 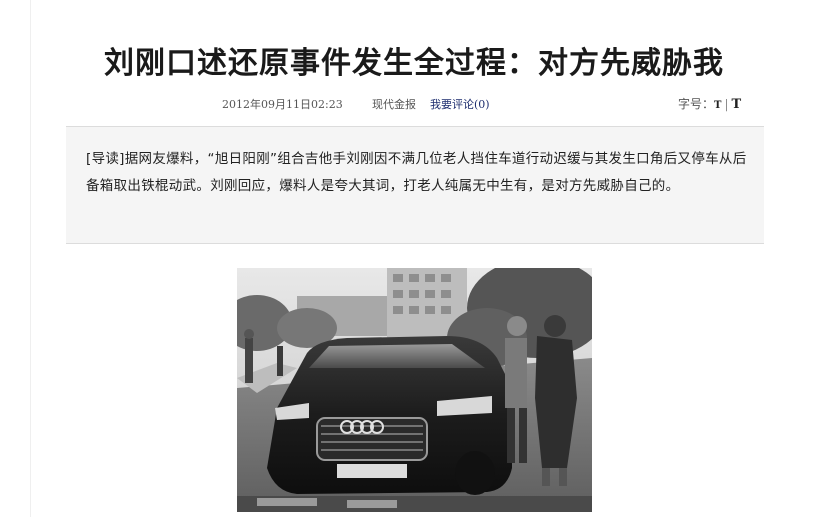 I want to click on comment-link: 我要评论(0), so click(x=460, y=104).